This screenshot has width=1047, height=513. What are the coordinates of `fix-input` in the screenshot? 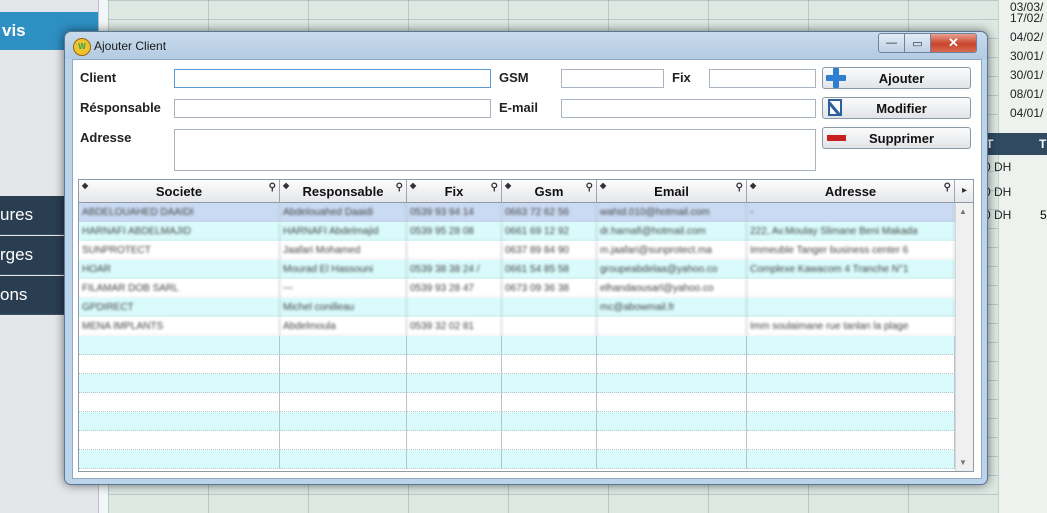 It's located at (762, 78).